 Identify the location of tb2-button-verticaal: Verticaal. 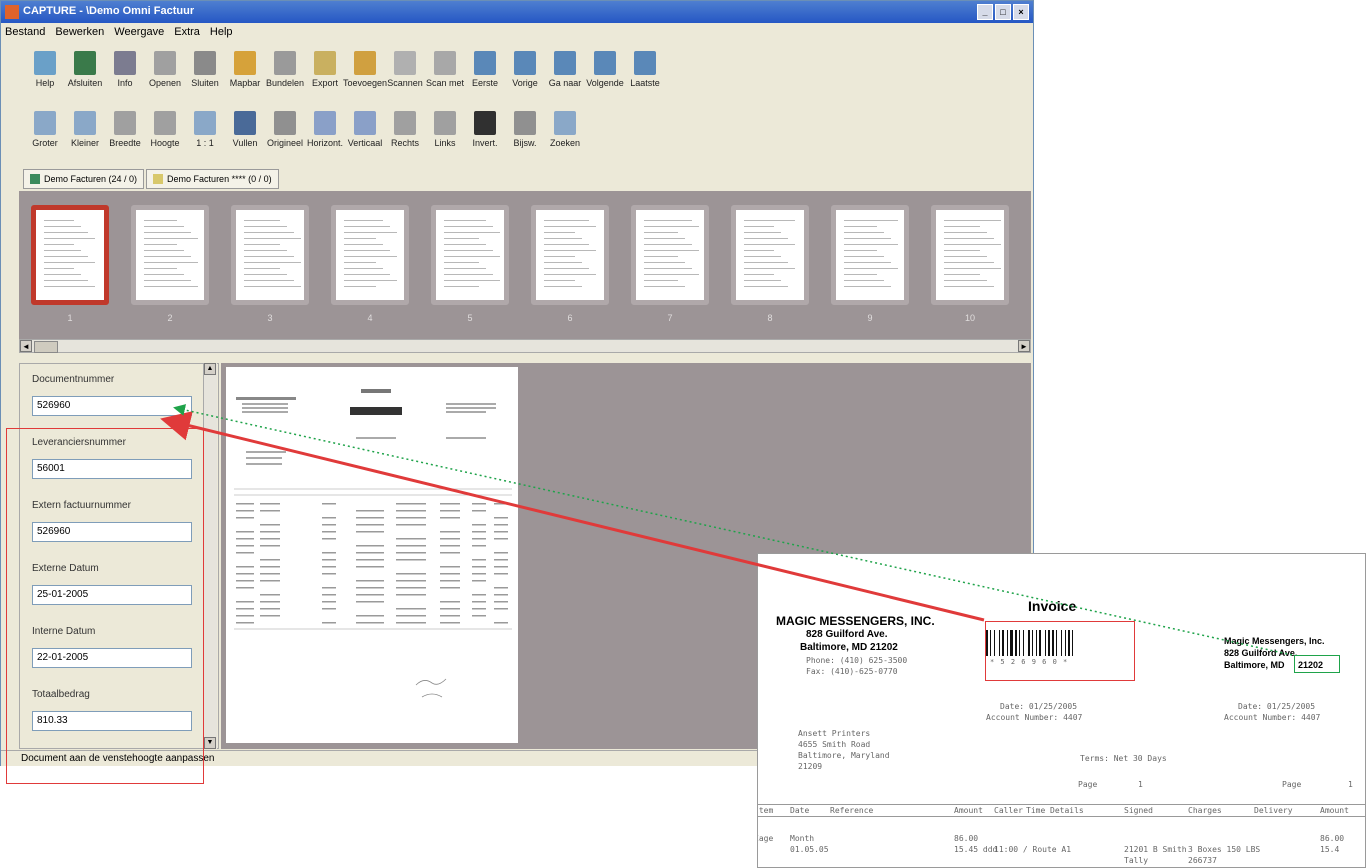
(365, 132).